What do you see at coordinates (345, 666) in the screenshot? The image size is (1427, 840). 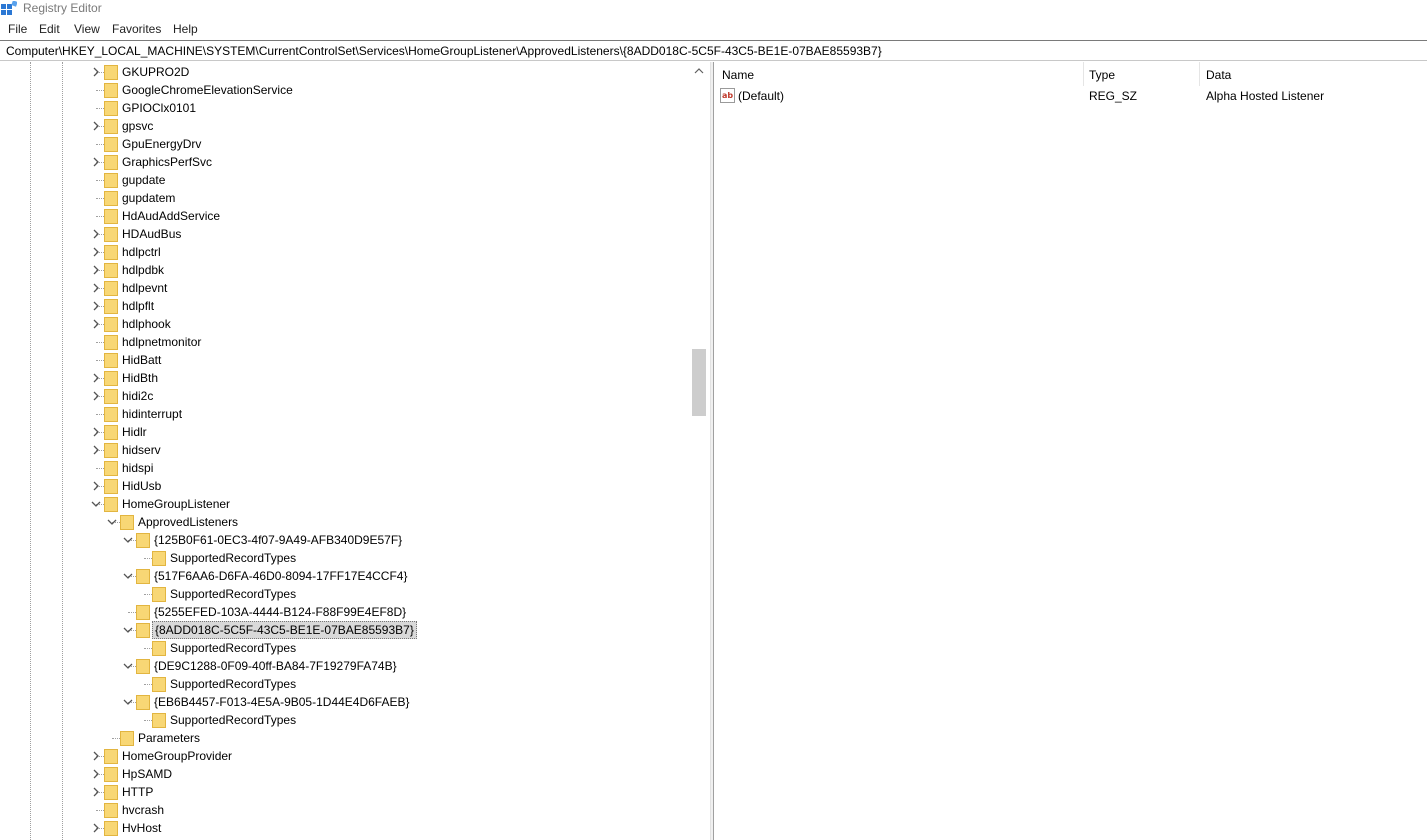 I see `tree-node: {DE9C1288-0F09-40ff-BA84-7F19279FA74B}` at bounding box center [345, 666].